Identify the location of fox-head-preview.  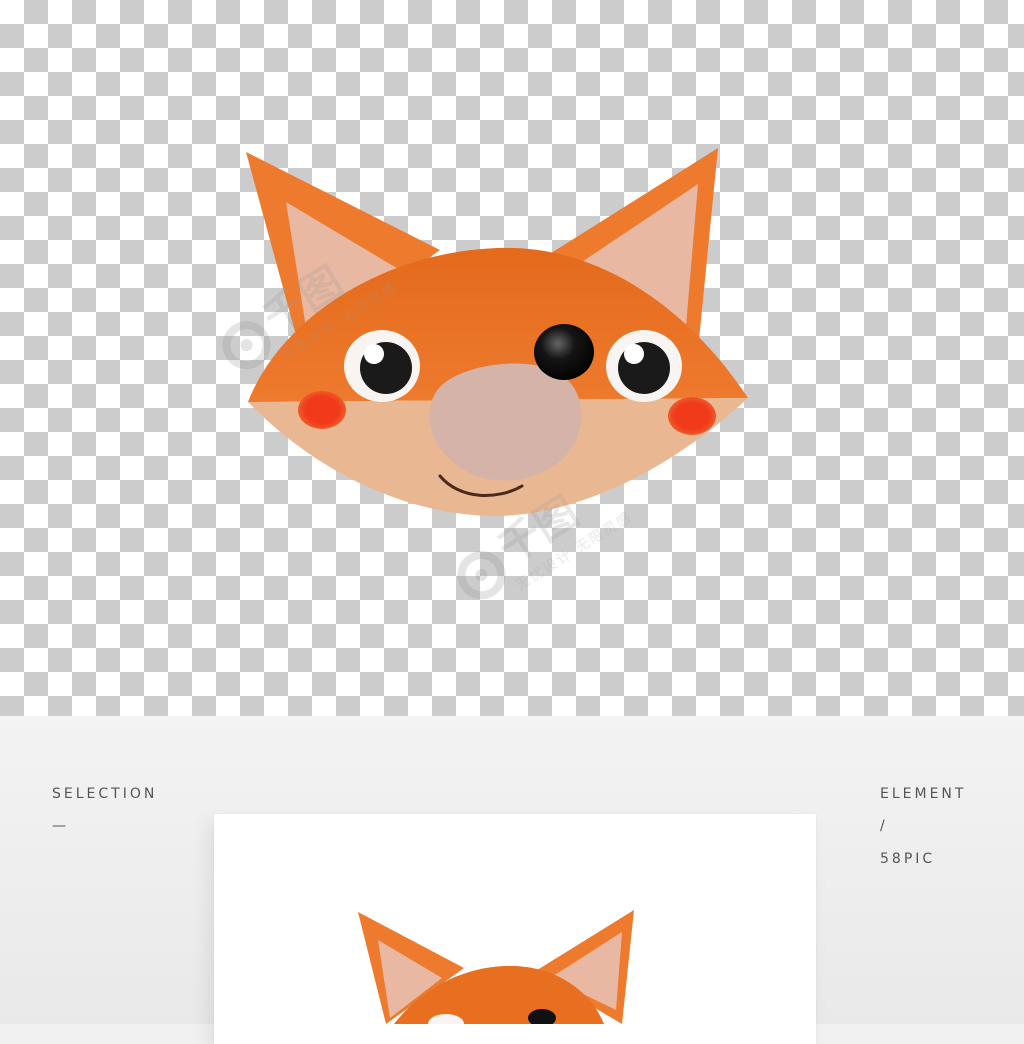
(496, 967).